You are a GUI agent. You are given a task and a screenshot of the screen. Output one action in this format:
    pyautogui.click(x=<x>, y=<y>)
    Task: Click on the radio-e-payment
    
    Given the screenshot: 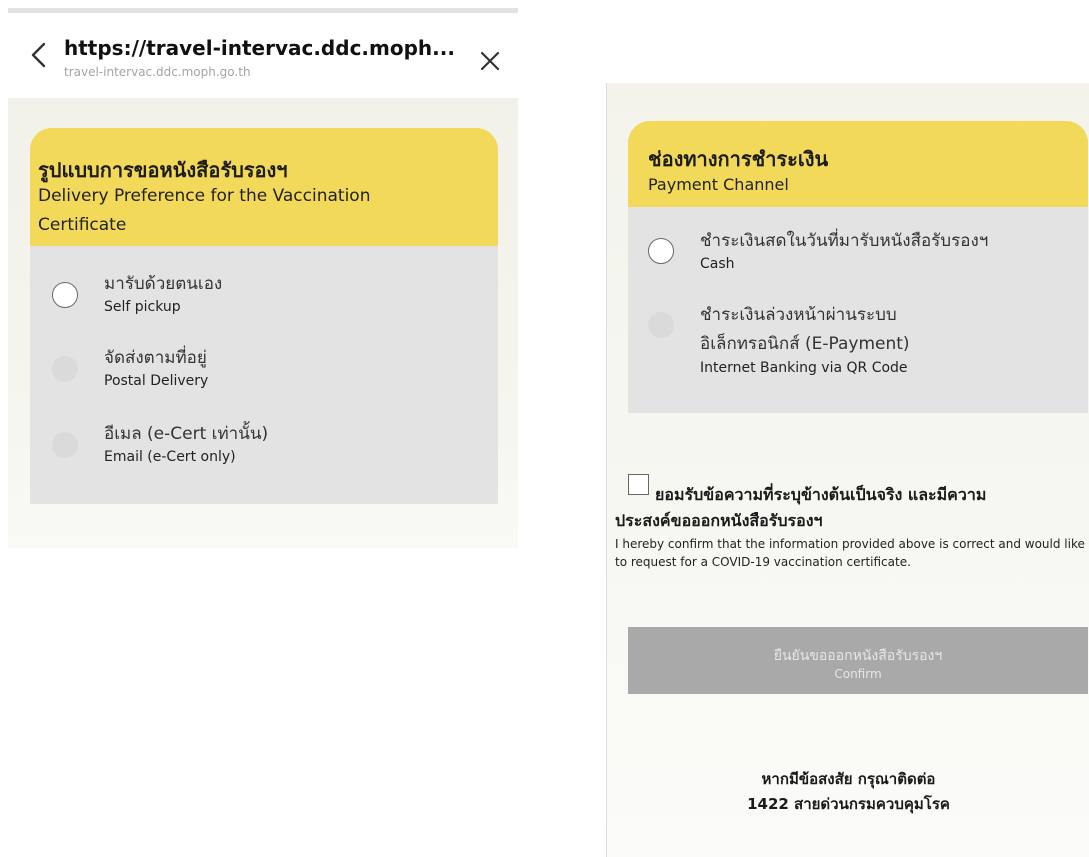 What is the action you would take?
    pyautogui.click(x=661, y=325)
    